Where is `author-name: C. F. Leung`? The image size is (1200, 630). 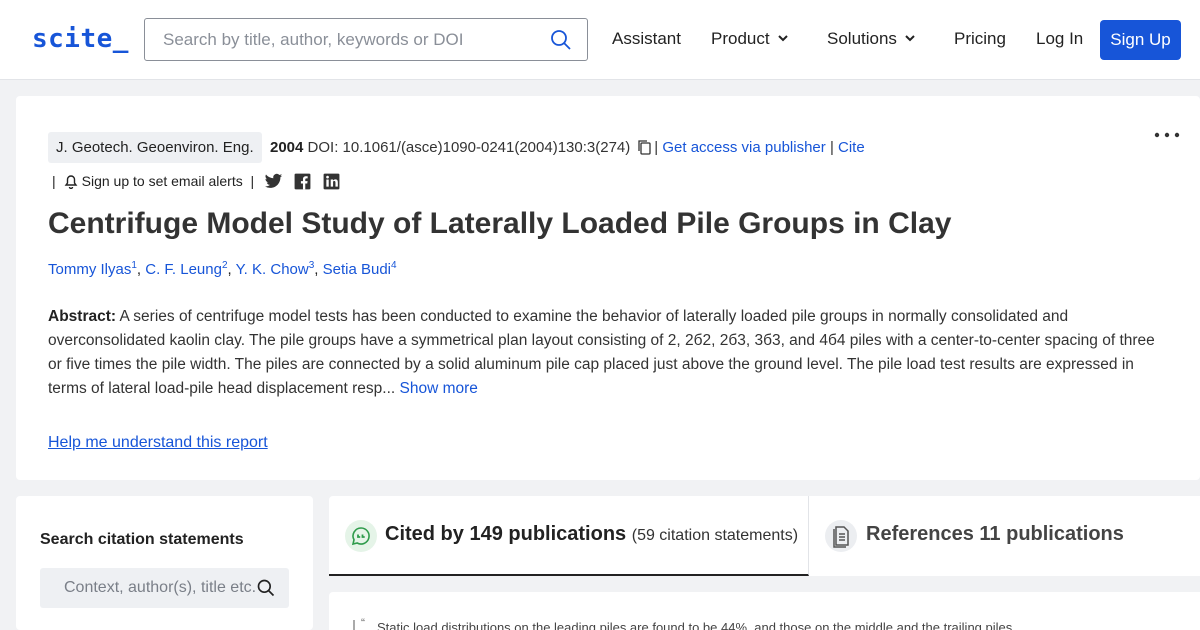 author-name: C. F. Leung is located at coordinates (183, 269).